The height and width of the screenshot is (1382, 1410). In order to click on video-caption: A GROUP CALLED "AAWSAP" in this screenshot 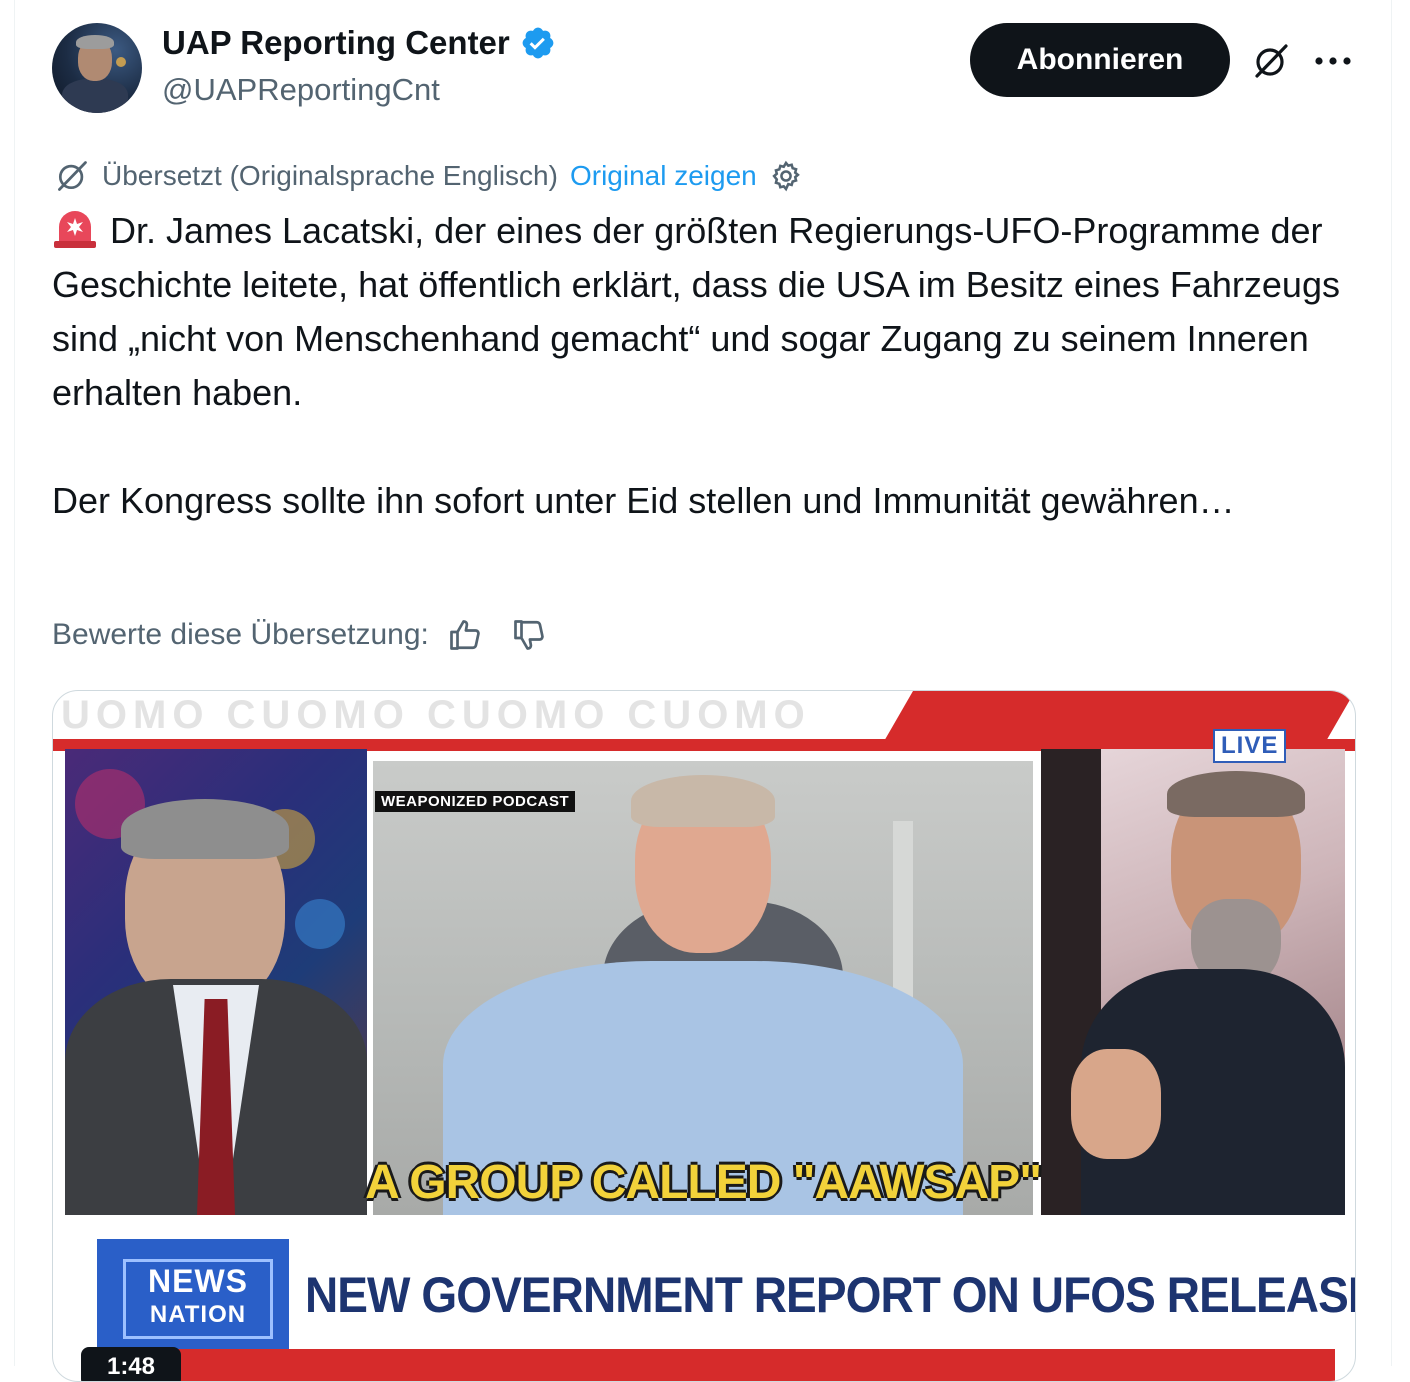, I will do `click(703, 1182)`.